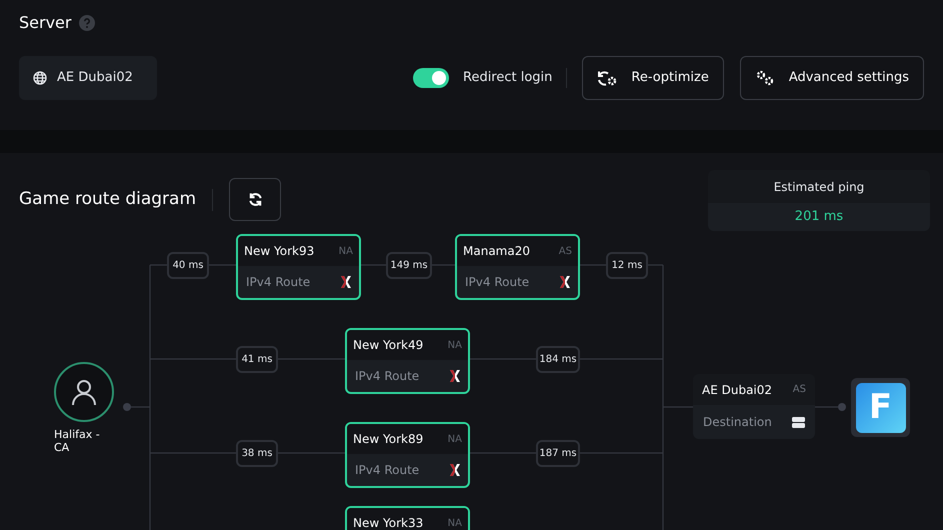 The image size is (943, 530). What do you see at coordinates (388, 345) in the screenshot?
I see `node-name: New York49` at bounding box center [388, 345].